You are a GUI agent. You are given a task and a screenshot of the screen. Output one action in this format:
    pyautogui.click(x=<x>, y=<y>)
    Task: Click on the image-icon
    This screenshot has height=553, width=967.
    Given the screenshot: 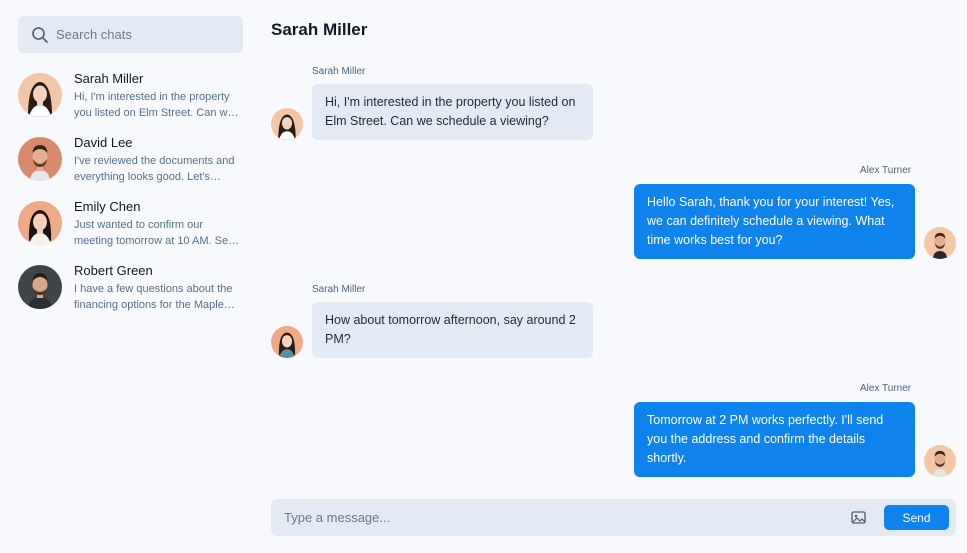 What is the action you would take?
    pyautogui.click(x=858, y=517)
    